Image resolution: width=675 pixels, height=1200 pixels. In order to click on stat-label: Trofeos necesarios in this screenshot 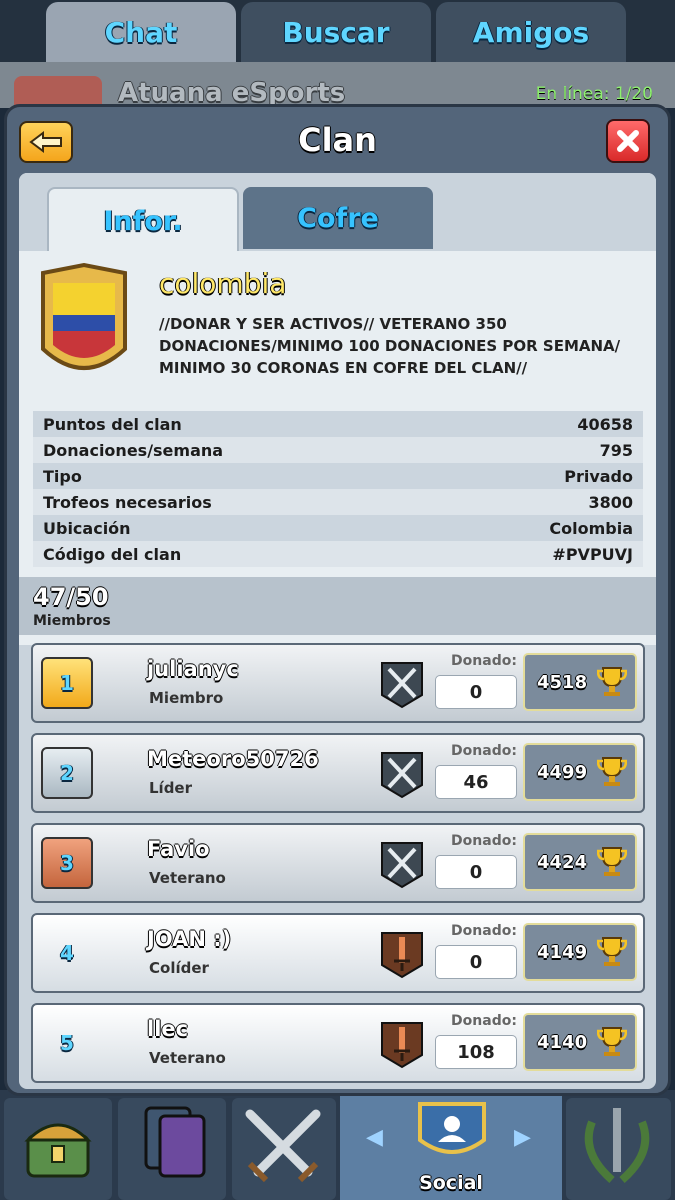, I will do `click(127, 502)`.